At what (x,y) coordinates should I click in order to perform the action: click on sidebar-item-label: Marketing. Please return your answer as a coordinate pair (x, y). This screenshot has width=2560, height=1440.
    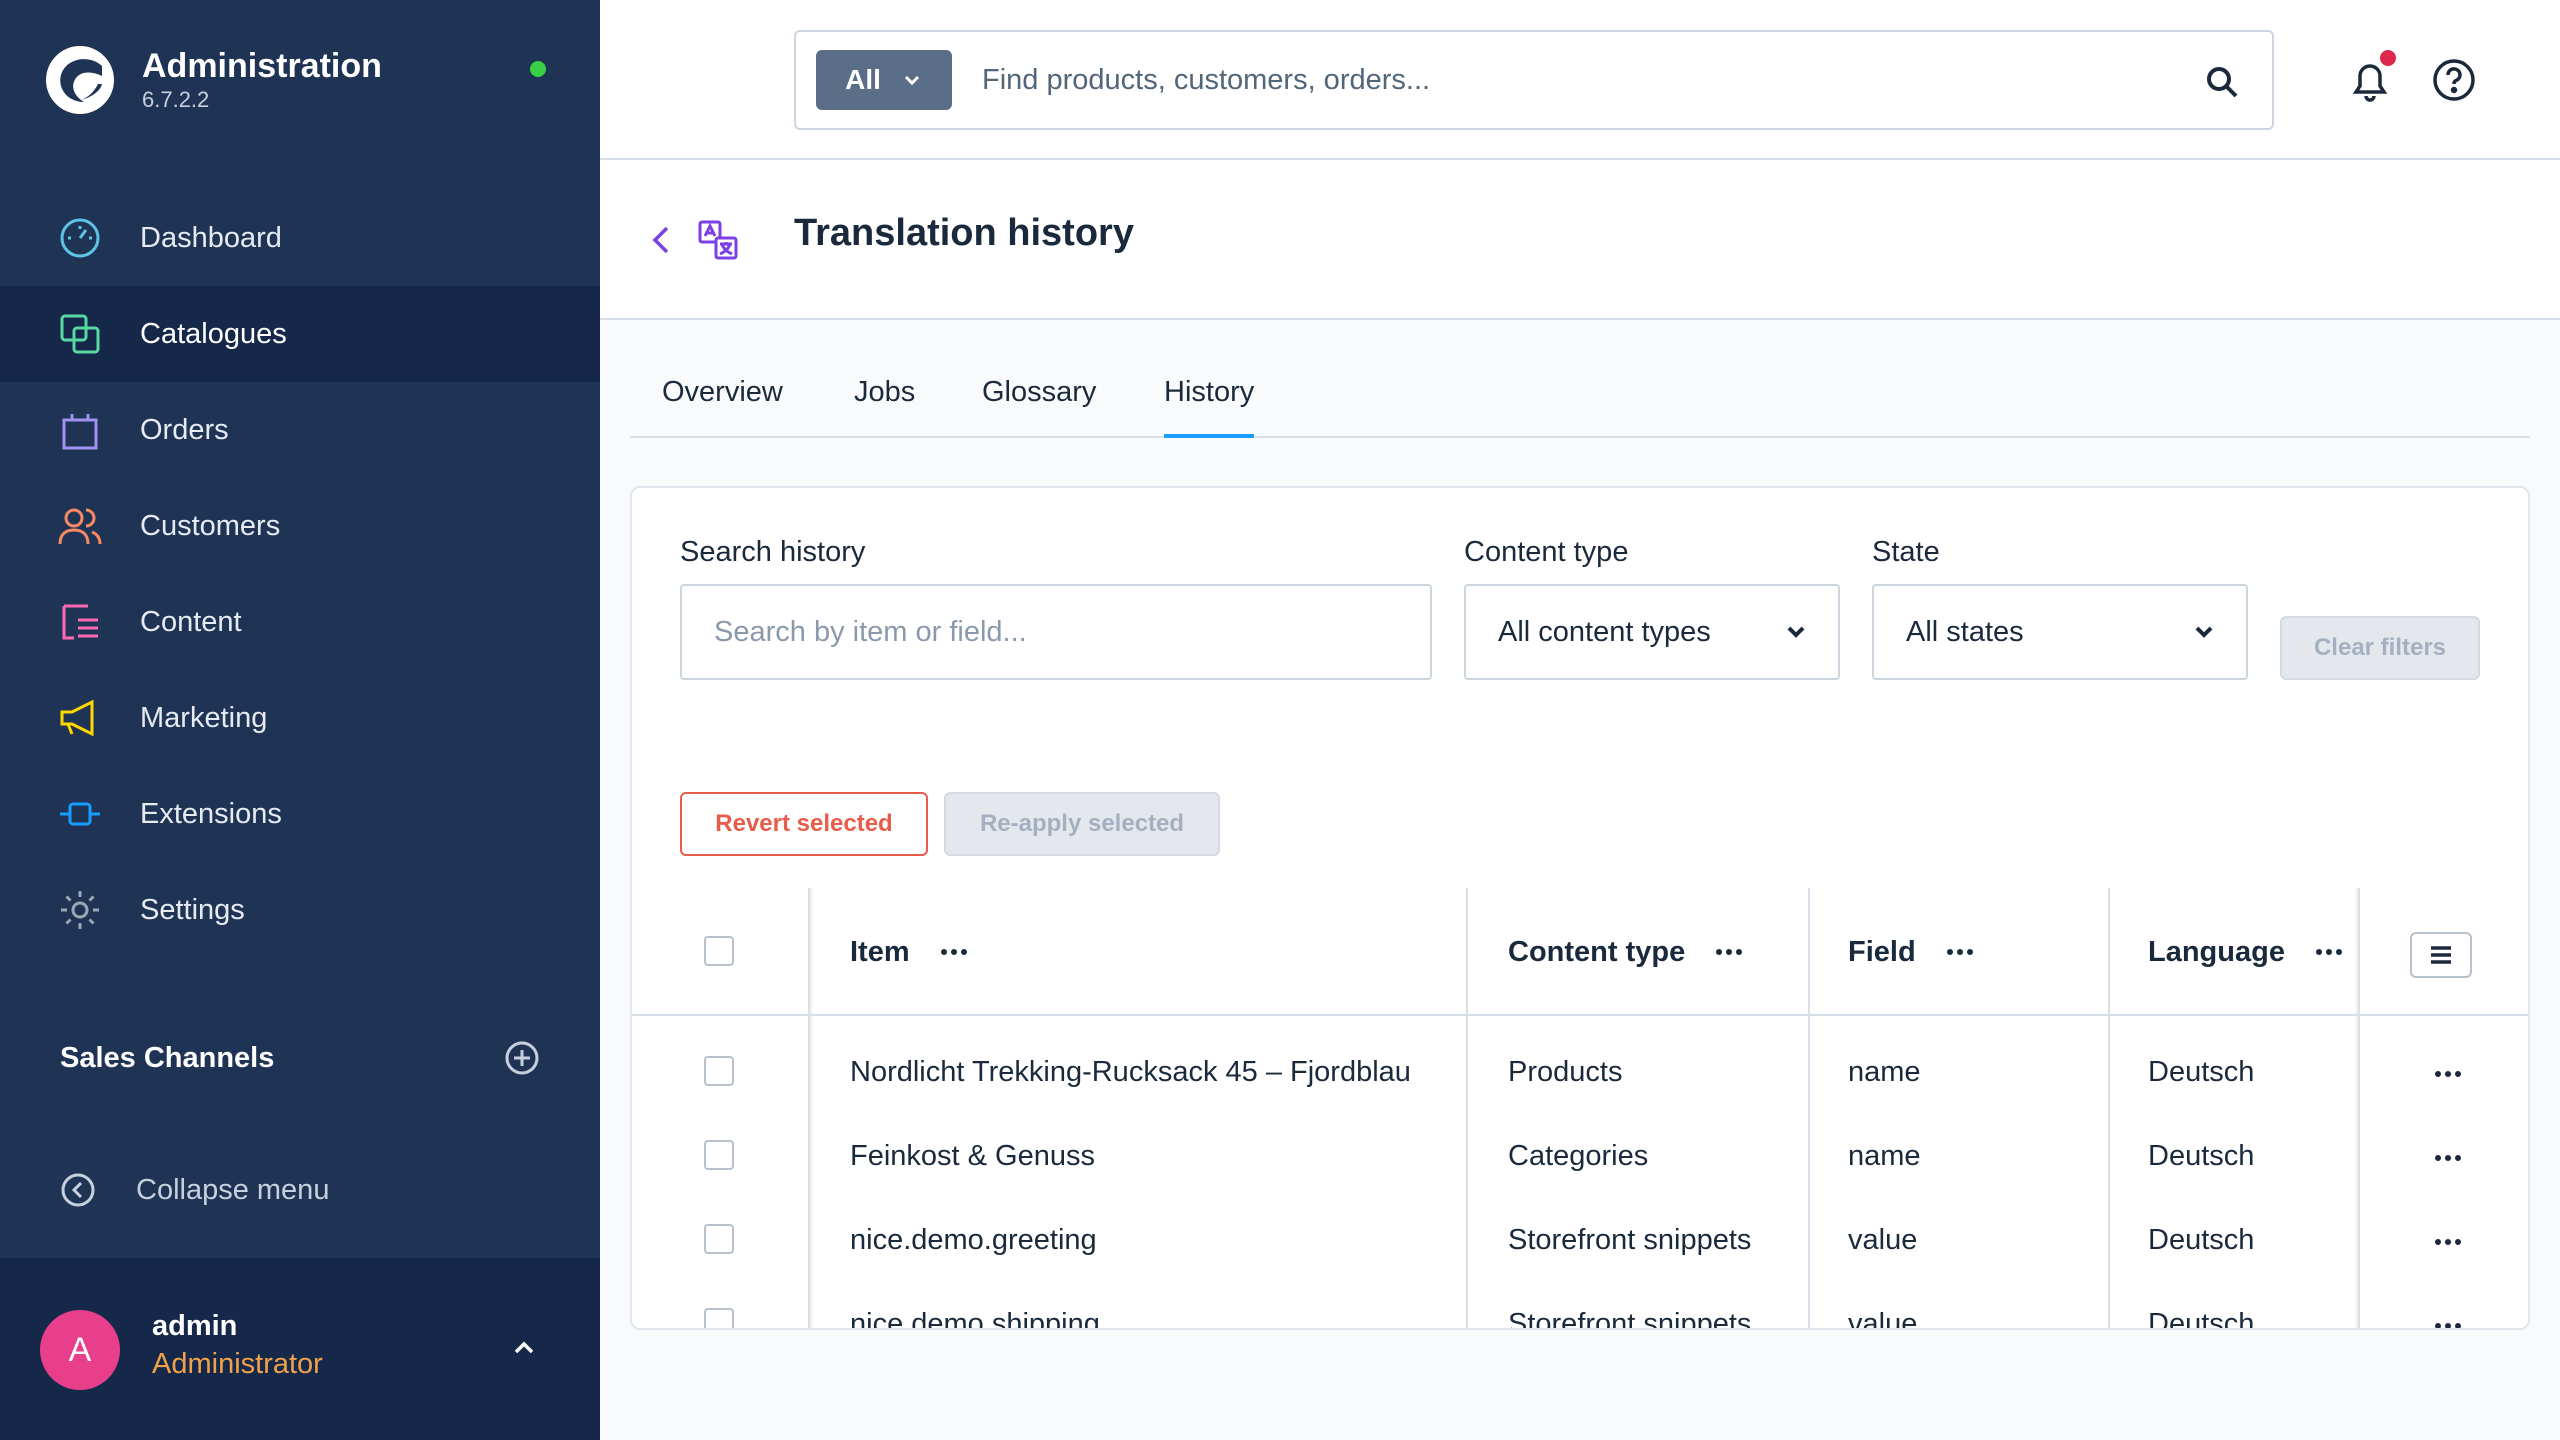
    Looking at the image, I should click on (204, 717).